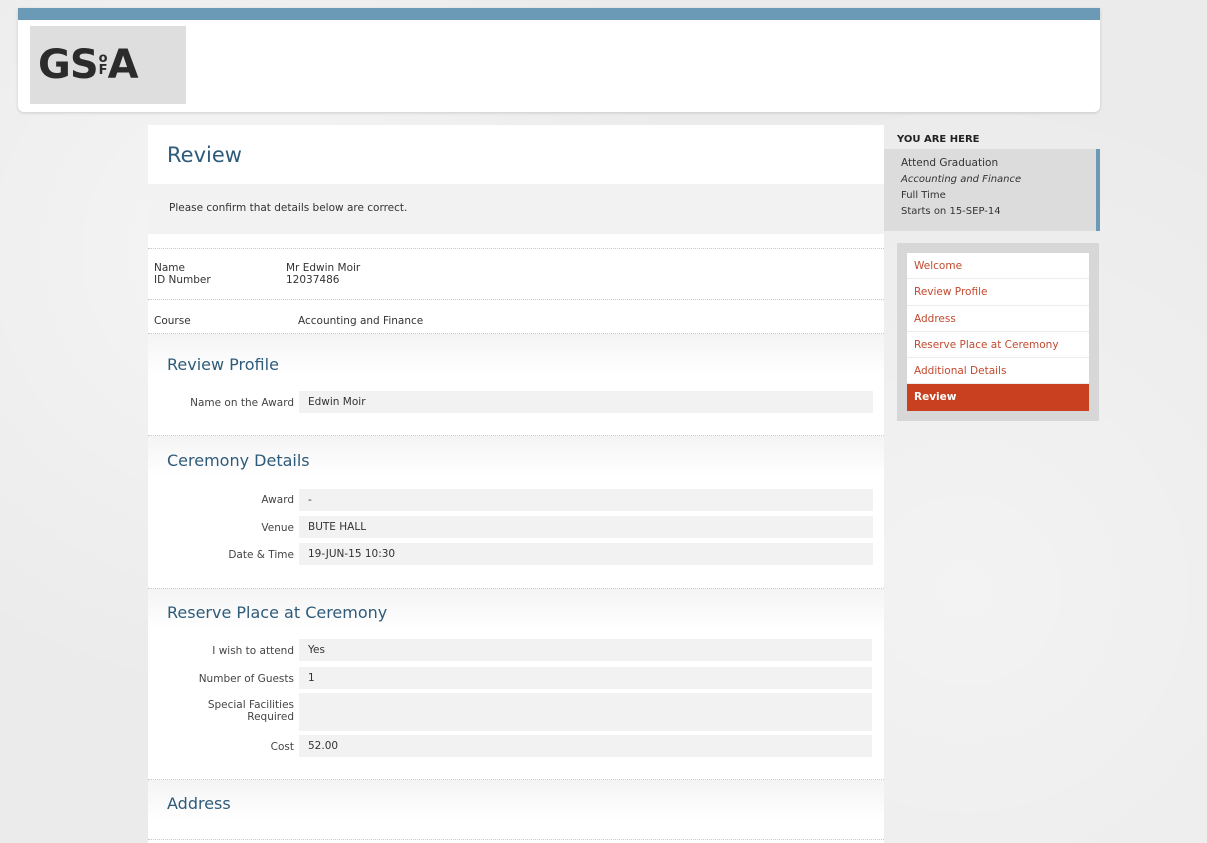 The height and width of the screenshot is (843, 1207). Describe the element at coordinates (250, 705) in the screenshot. I see `special-facilities-label-line1: Special Facilities` at that location.